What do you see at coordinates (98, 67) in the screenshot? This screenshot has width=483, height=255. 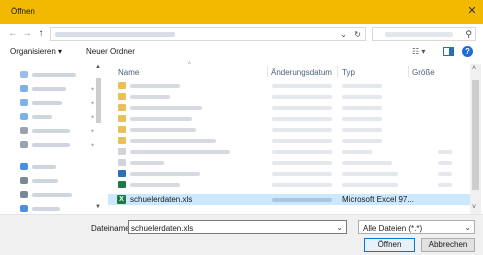 I see `scroll-up-icon: ▲` at bounding box center [98, 67].